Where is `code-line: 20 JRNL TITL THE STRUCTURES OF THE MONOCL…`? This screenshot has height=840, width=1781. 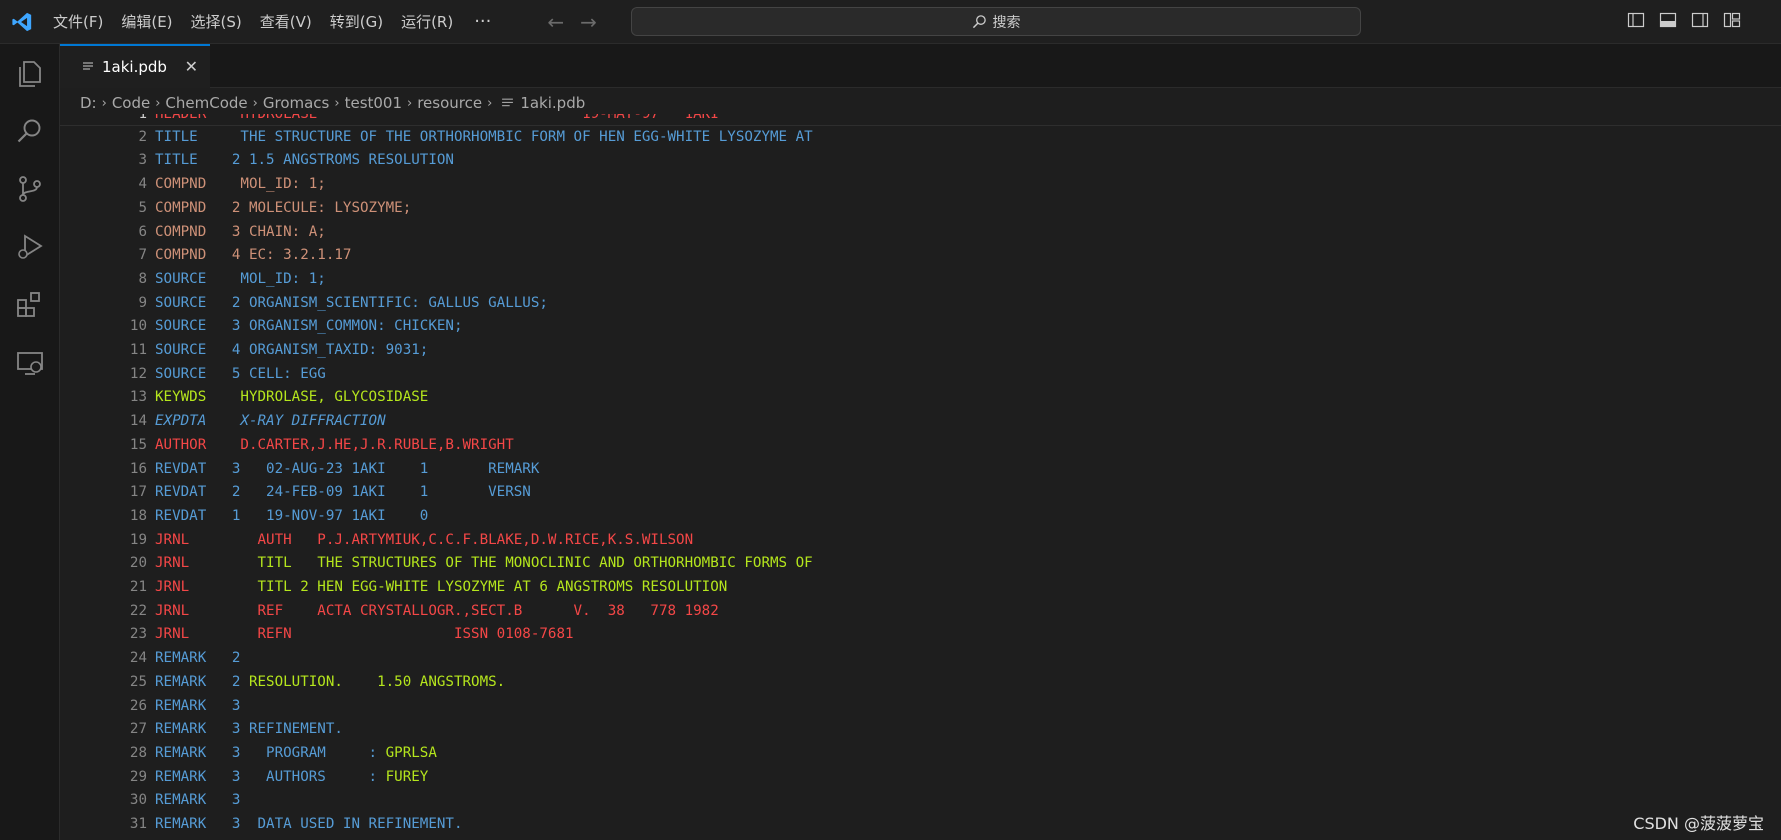
code-line: 20 JRNL TITL THE STRUCTURES OF THE MONOCL… is located at coordinates (920, 564).